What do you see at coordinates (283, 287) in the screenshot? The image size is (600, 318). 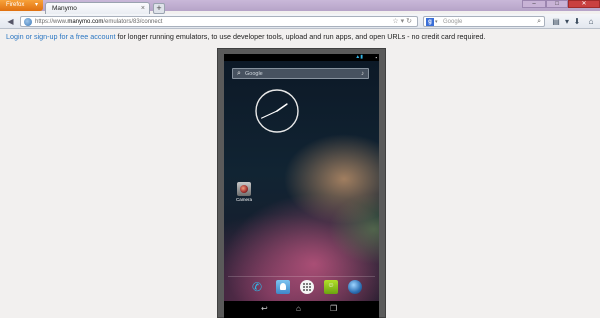 I see `people-icon` at bounding box center [283, 287].